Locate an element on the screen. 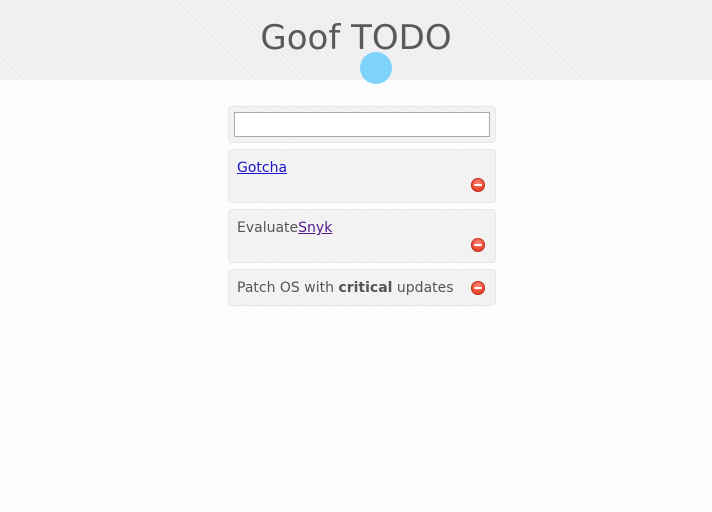  todo-item: Gotcha is located at coordinates (362, 176).